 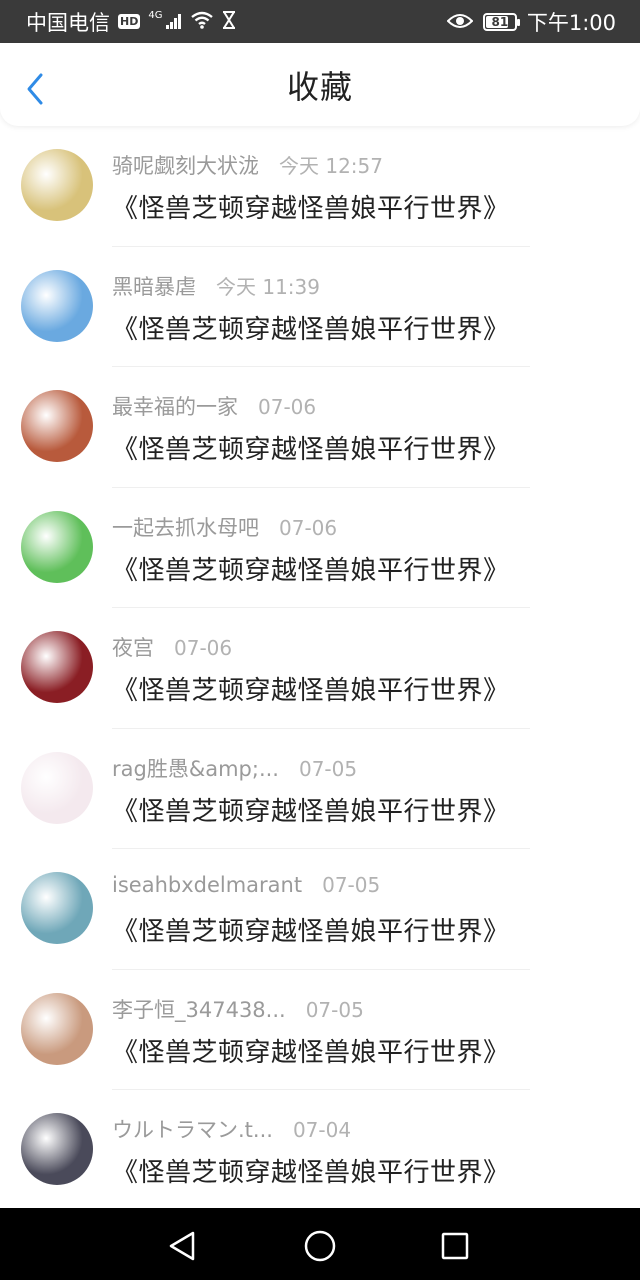 I want to click on status-bar: 中国电信 HD 4G 81 下午1:00, so click(x=320, y=21).